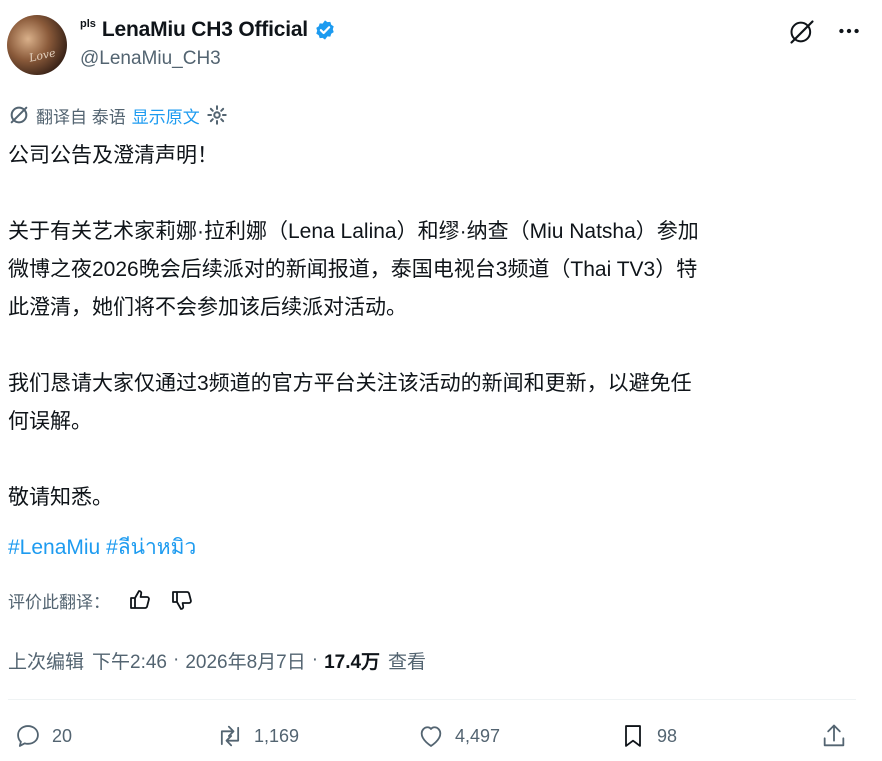 The width and height of the screenshot is (882, 761). What do you see at coordinates (431, 736) in the screenshot?
I see `heart-icon` at bounding box center [431, 736].